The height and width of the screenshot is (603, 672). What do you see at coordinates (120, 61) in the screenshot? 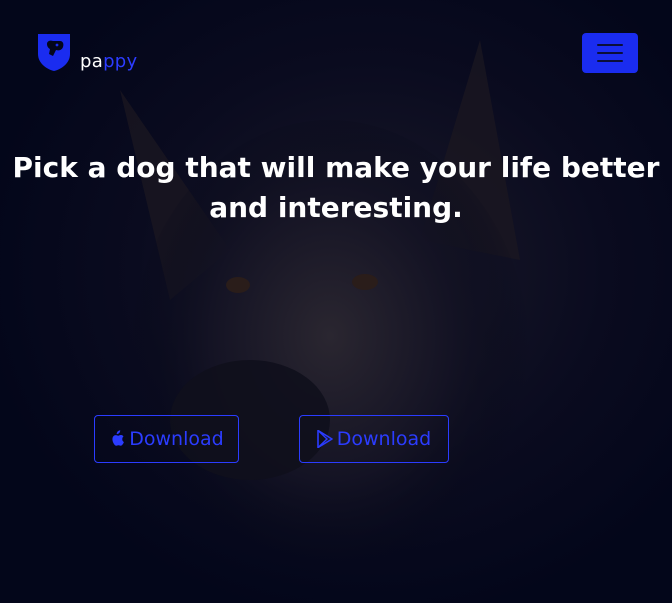
I see `brand-name-part2: ppy` at bounding box center [120, 61].